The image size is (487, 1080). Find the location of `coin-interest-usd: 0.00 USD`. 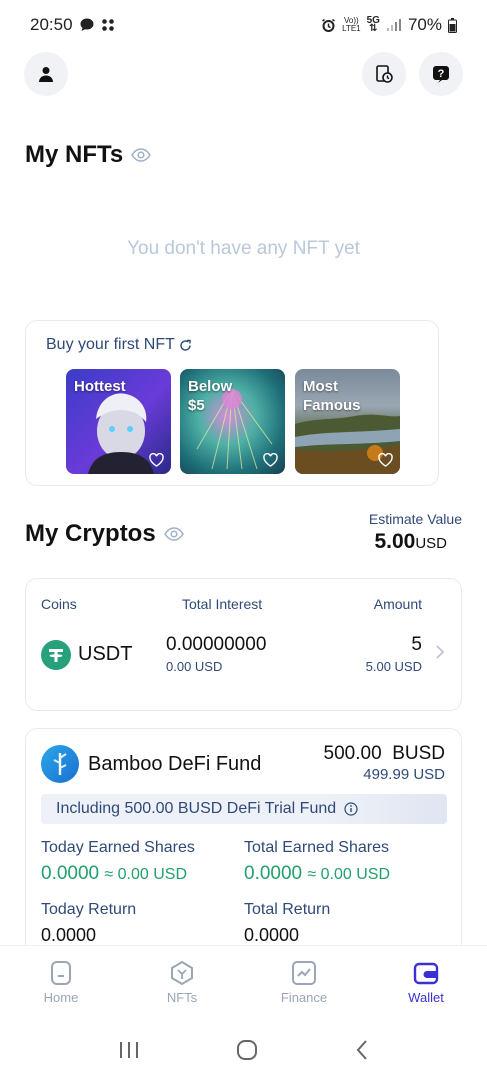

coin-interest-usd: 0.00 USD is located at coordinates (194, 666).